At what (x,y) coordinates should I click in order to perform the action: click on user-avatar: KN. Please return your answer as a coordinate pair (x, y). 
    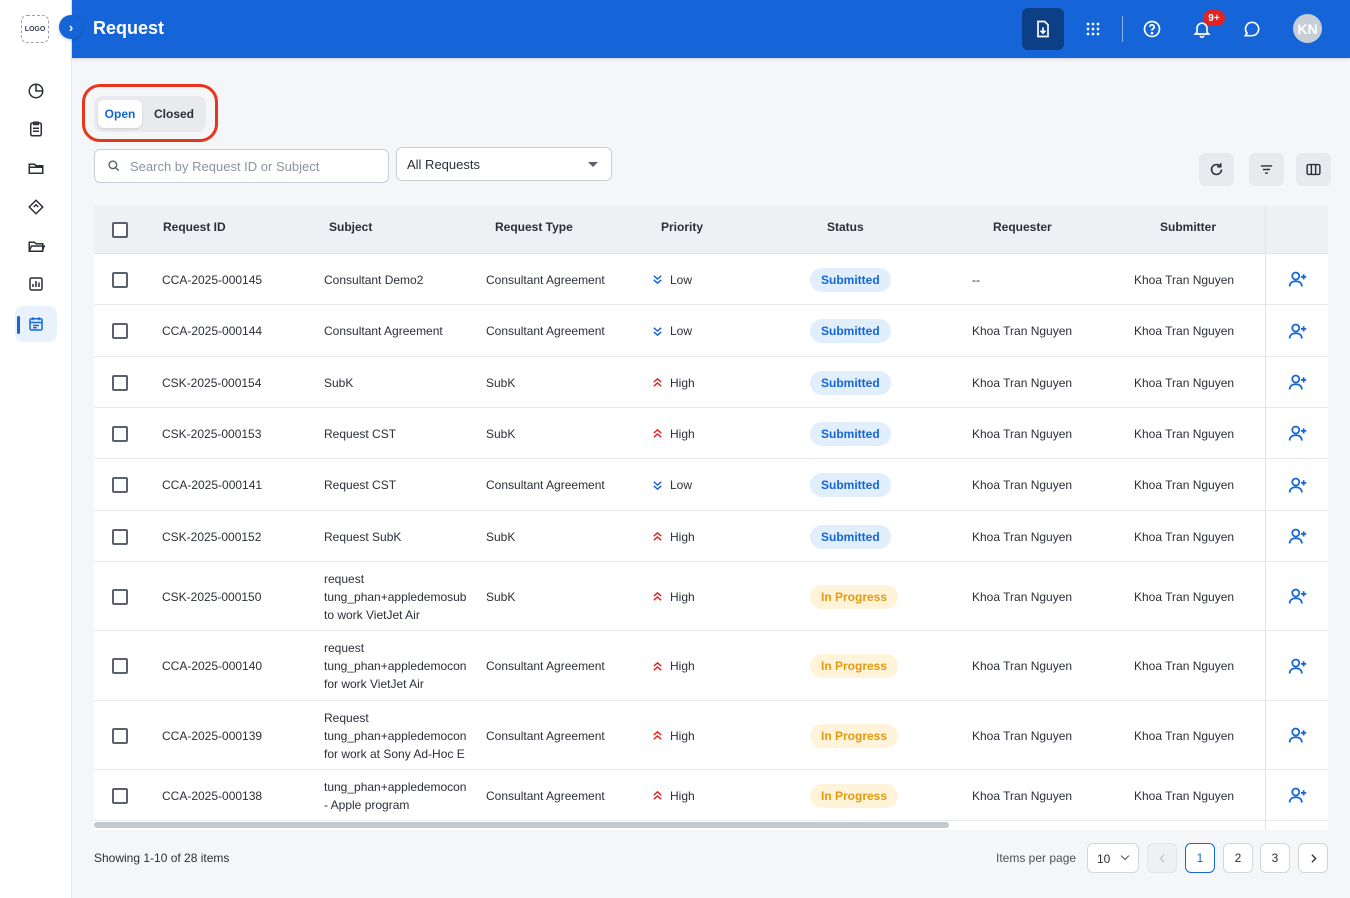
    Looking at the image, I should click on (1307, 28).